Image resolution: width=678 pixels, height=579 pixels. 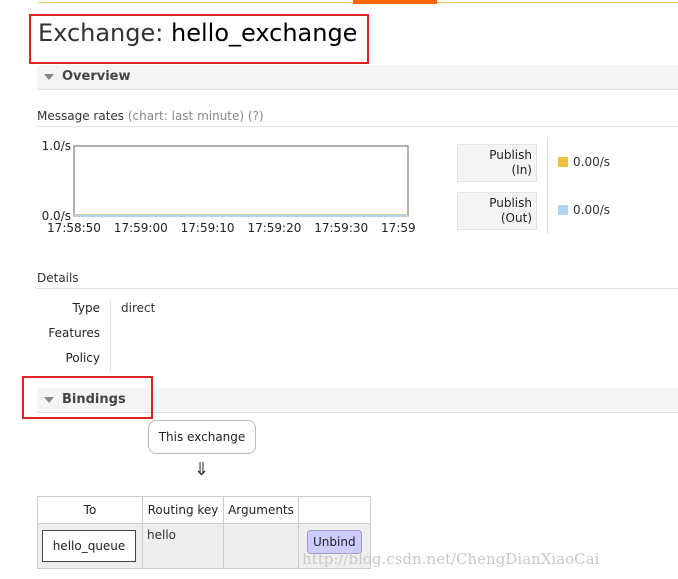 I want to click on overview-section-header: Overview, so click(x=357, y=77).